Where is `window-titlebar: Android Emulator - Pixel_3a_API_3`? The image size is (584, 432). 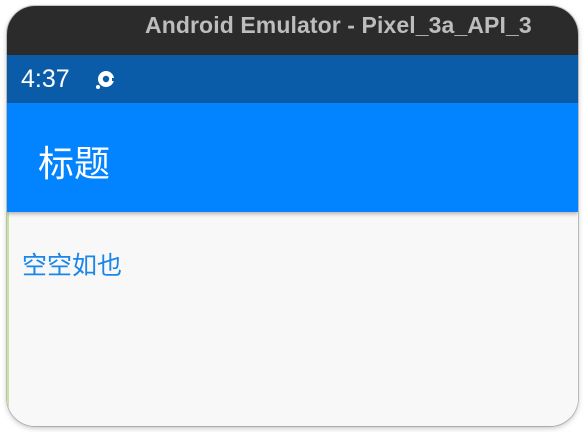
window-titlebar: Android Emulator - Pixel_3a_API_3 is located at coordinates (292, 30).